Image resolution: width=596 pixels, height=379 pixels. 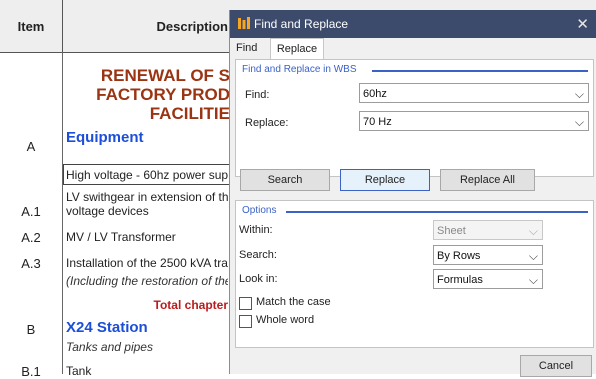 I want to click on tab-find: Find, so click(x=246, y=48).